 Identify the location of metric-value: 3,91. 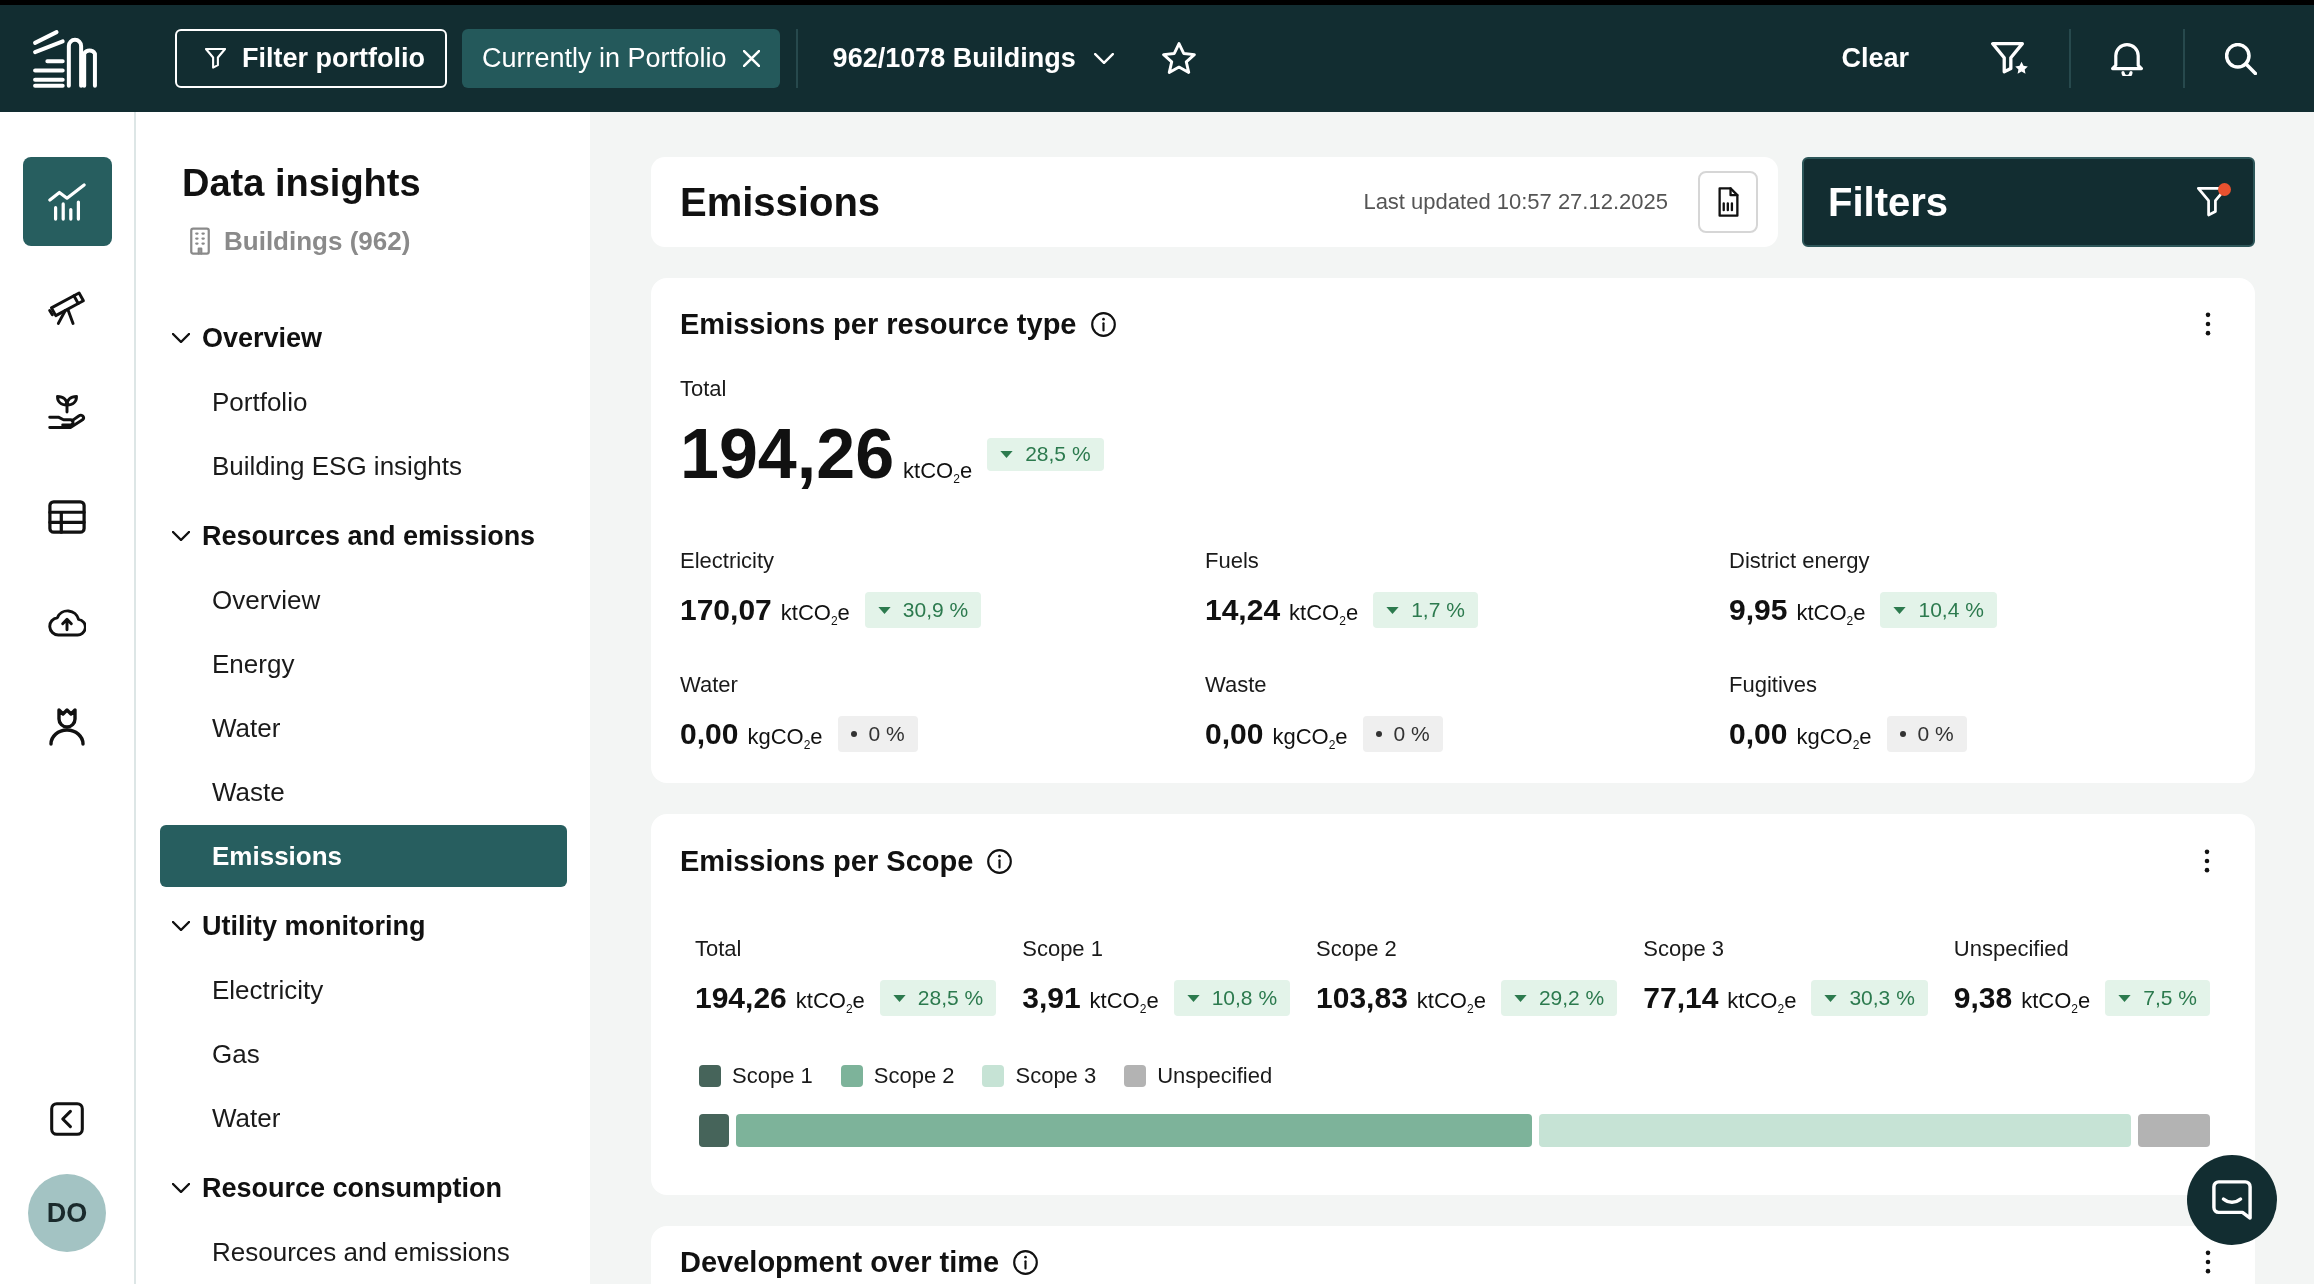
(1051, 998).